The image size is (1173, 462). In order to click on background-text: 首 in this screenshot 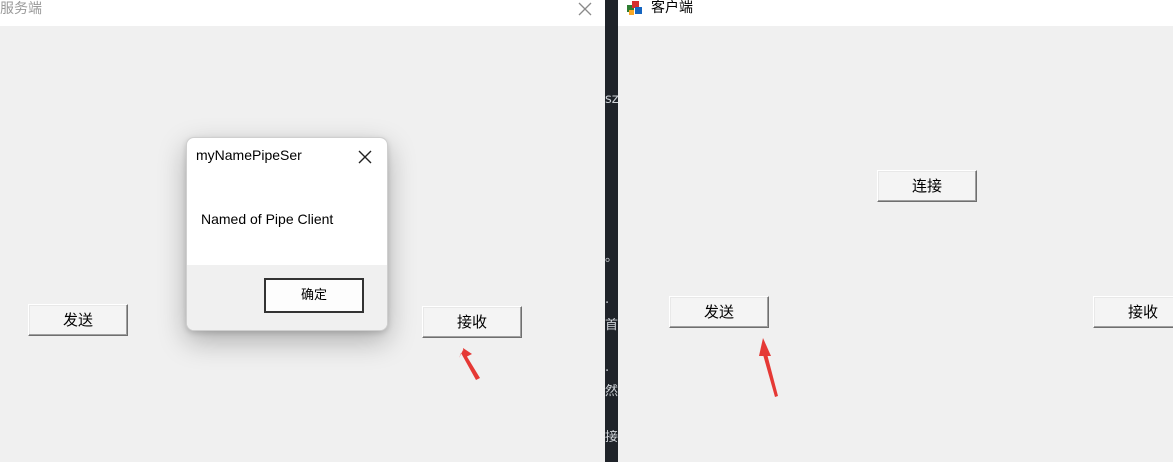, I will do `click(611, 325)`.